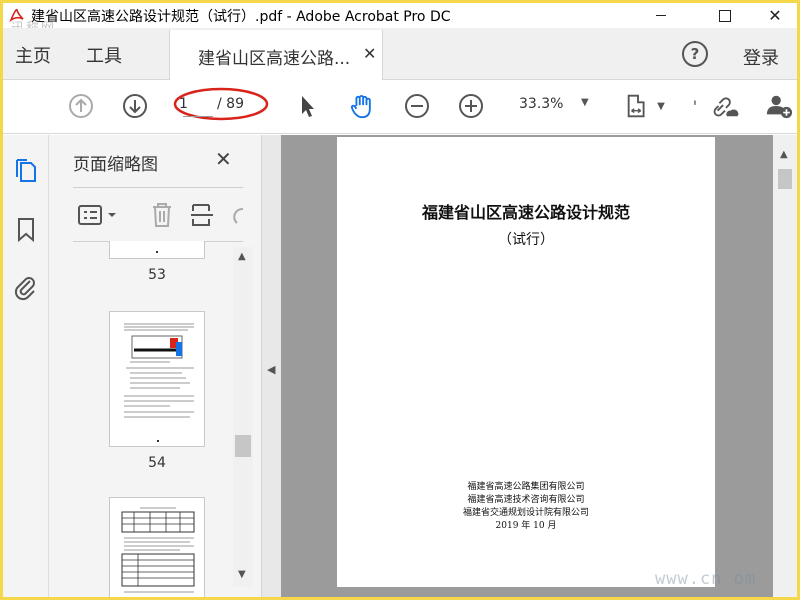 The height and width of the screenshot is (600, 800). Describe the element at coordinates (237, 215) in the screenshot. I see `rotate-page-icon` at that location.